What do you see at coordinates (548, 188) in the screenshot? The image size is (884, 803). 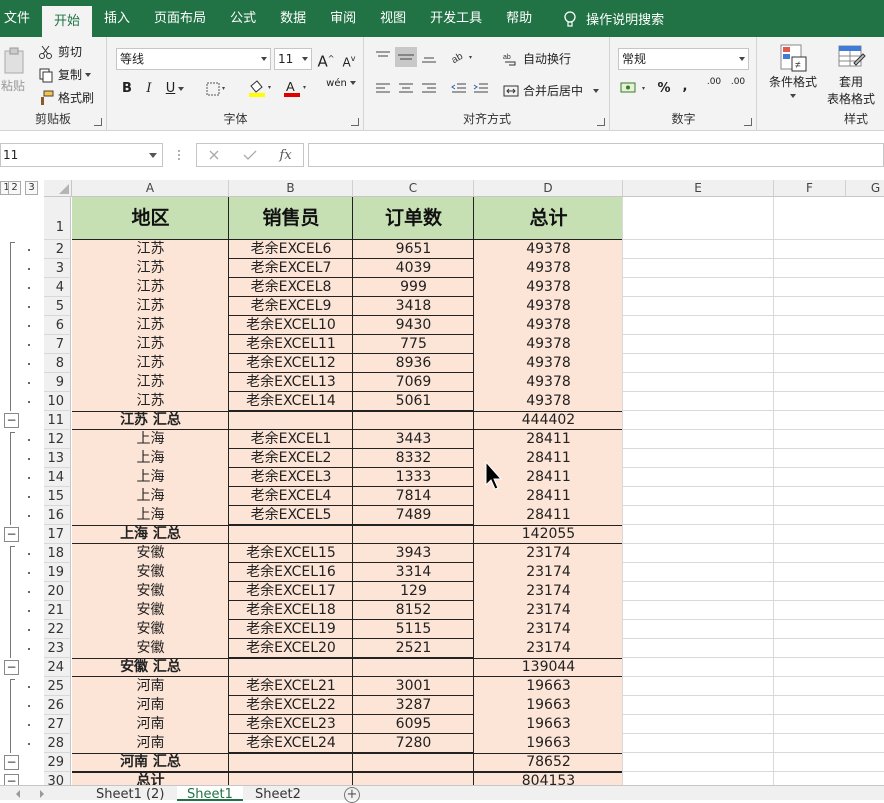 I see `column-header-d: D` at bounding box center [548, 188].